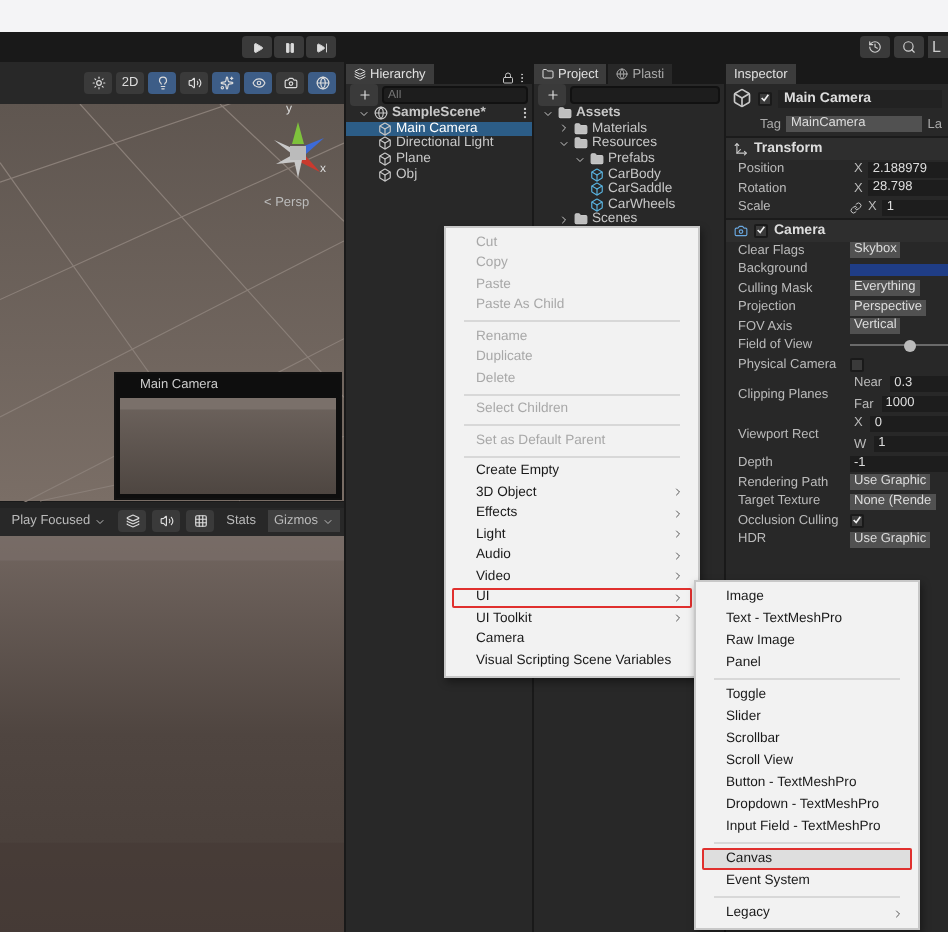 The image size is (948, 932). What do you see at coordinates (910, 345) in the screenshot?
I see `slider-thumb` at bounding box center [910, 345].